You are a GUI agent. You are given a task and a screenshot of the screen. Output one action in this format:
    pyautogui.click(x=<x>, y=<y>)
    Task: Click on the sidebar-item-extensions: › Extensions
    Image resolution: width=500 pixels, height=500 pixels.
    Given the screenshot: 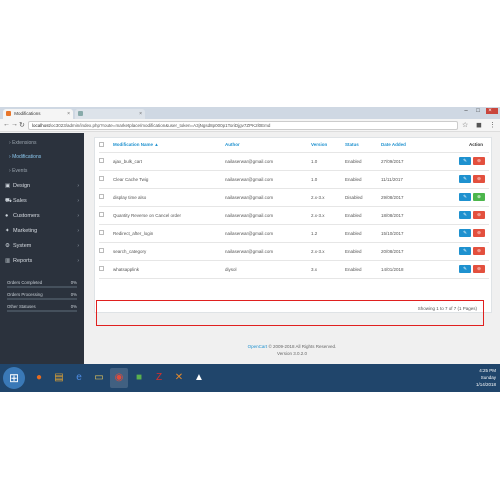 What is the action you would take?
    pyautogui.click(x=42, y=143)
    